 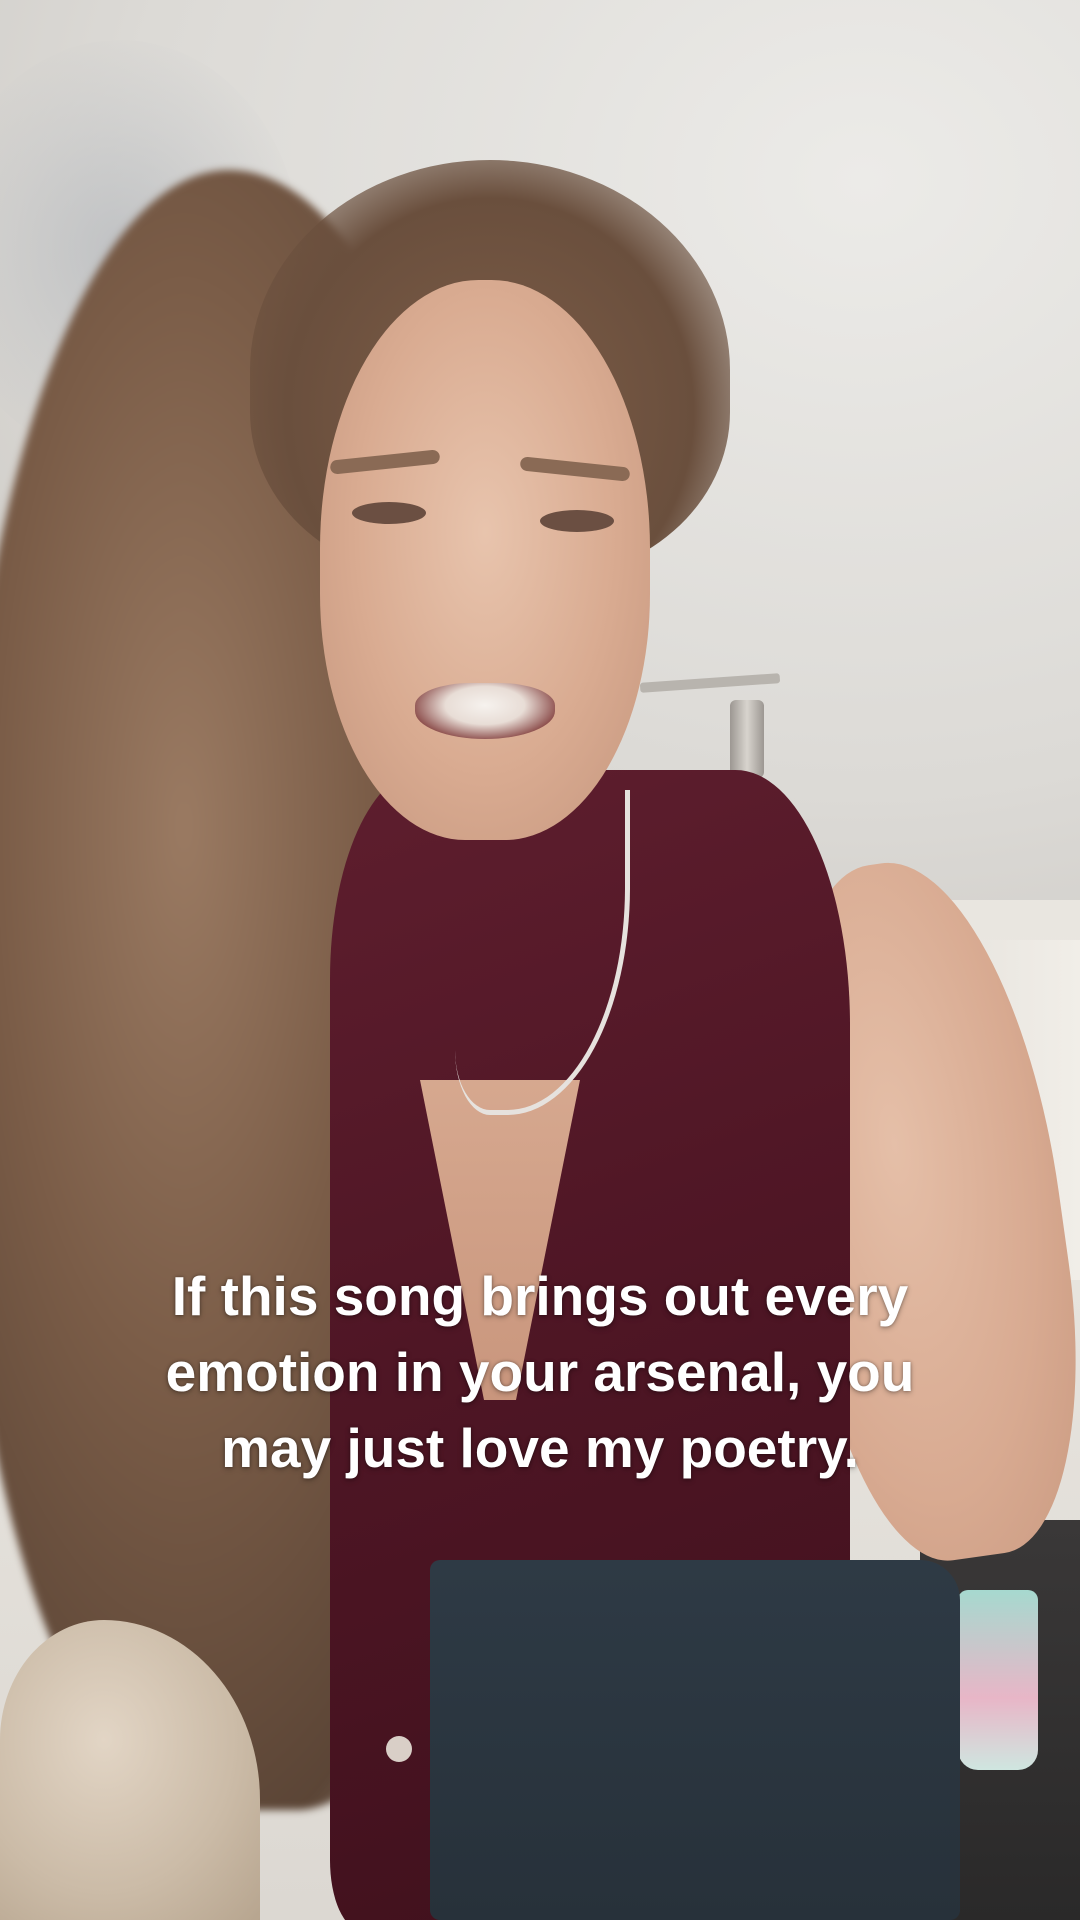 I want to click on hanging-towel, so click(x=998, y=1680).